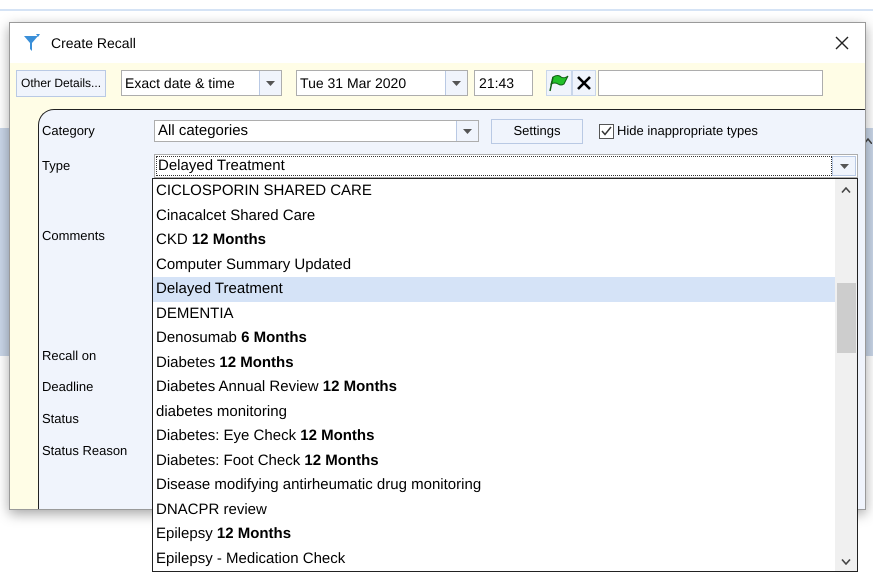  What do you see at coordinates (494, 558) in the screenshot?
I see `dropdown-item: Epilepsy - Medication Check` at bounding box center [494, 558].